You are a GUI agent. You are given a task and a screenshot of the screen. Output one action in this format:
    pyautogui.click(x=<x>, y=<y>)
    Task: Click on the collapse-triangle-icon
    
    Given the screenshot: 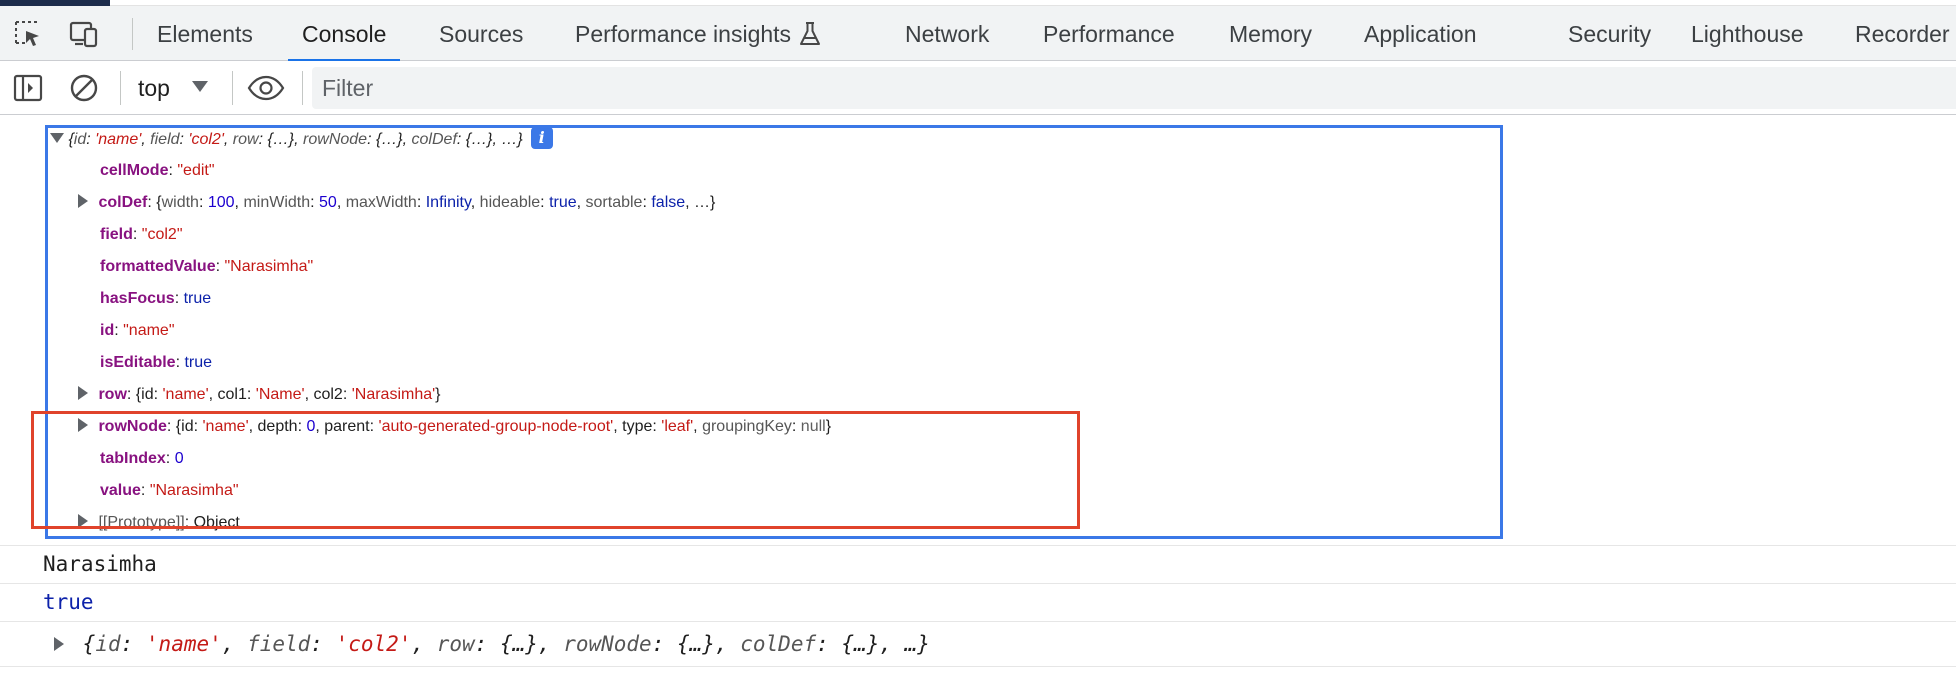 What is the action you would take?
    pyautogui.click(x=57, y=138)
    